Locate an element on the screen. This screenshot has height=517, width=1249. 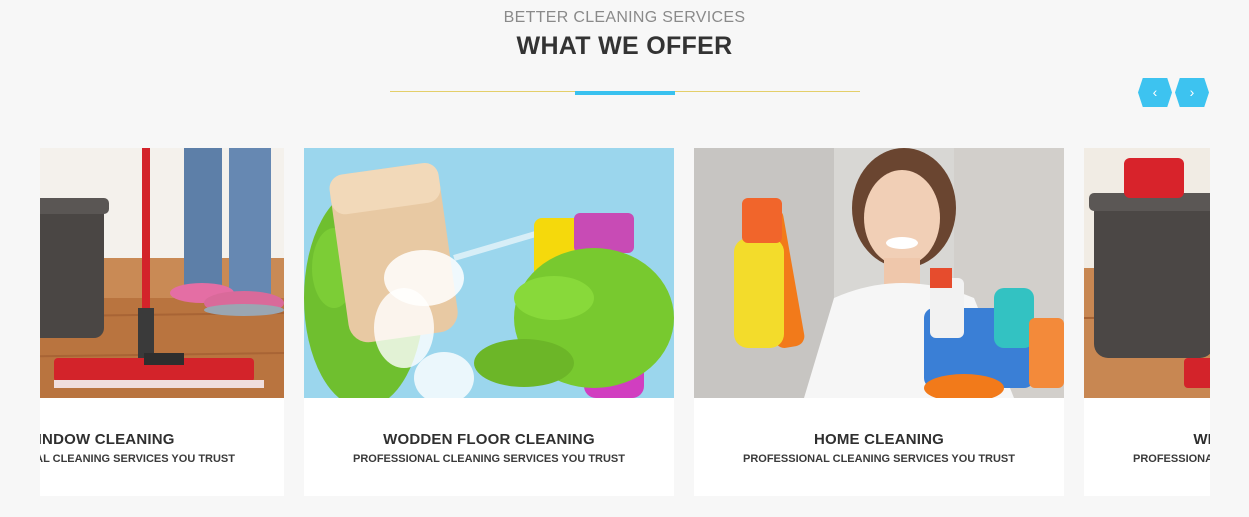
service-title: HOME CLEANING is located at coordinates (879, 439).